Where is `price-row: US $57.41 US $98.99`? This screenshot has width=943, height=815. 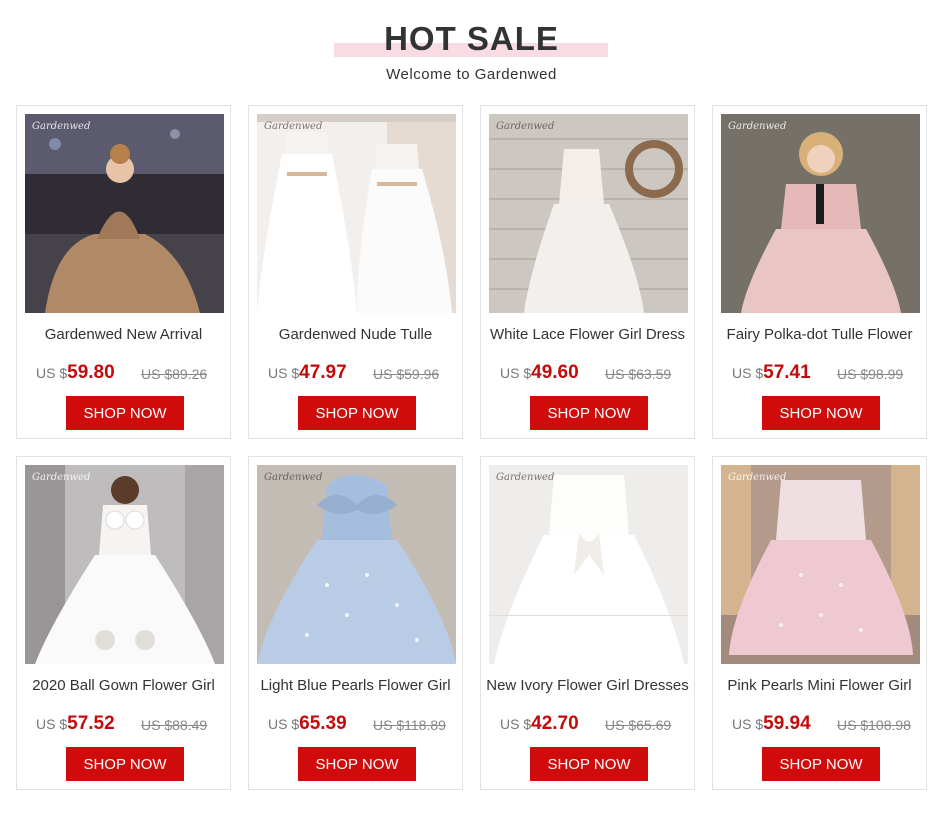 price-row: US $57.41 US $98.99 is located at coordinates (819, 374).